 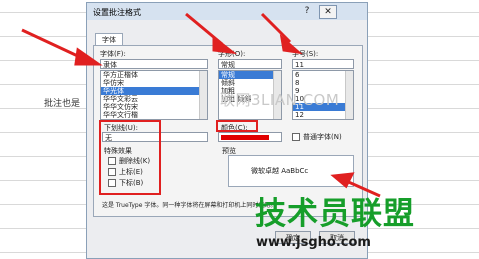 What do you see at coordinates (335, 214) in the screenshot?
I see `watermark-brand: 技术员联盟` at bounding box center [335, 214].